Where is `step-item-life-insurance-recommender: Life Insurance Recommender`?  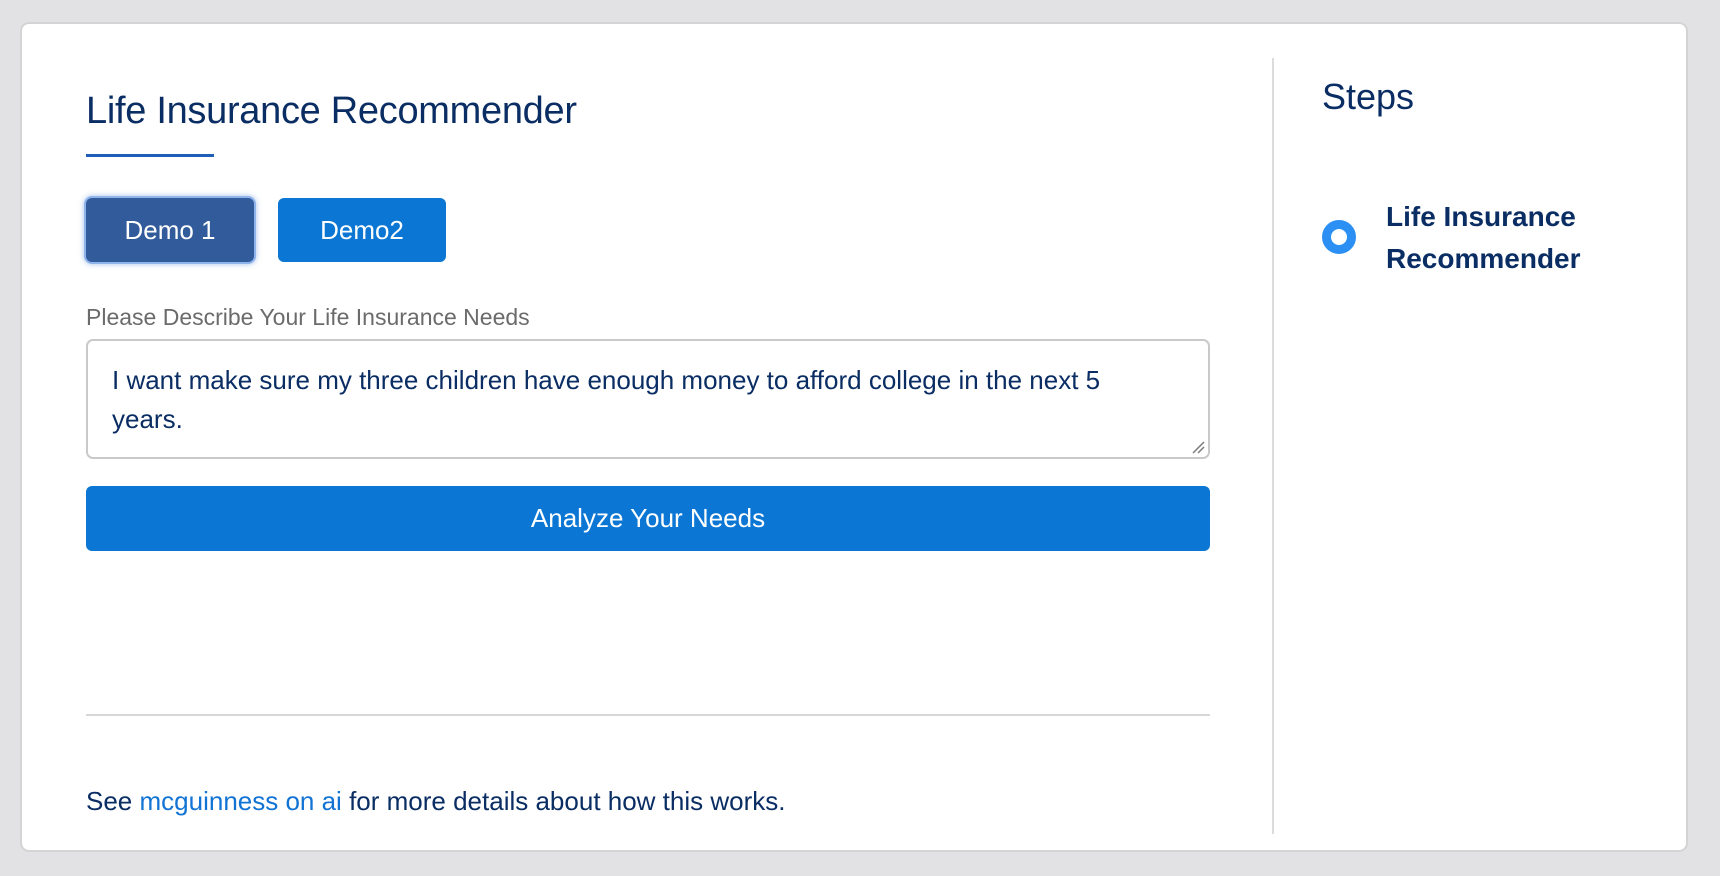 step-item-life-insurance-recommender: Life Insurance Recommender is located at coordinates (1492, 237).